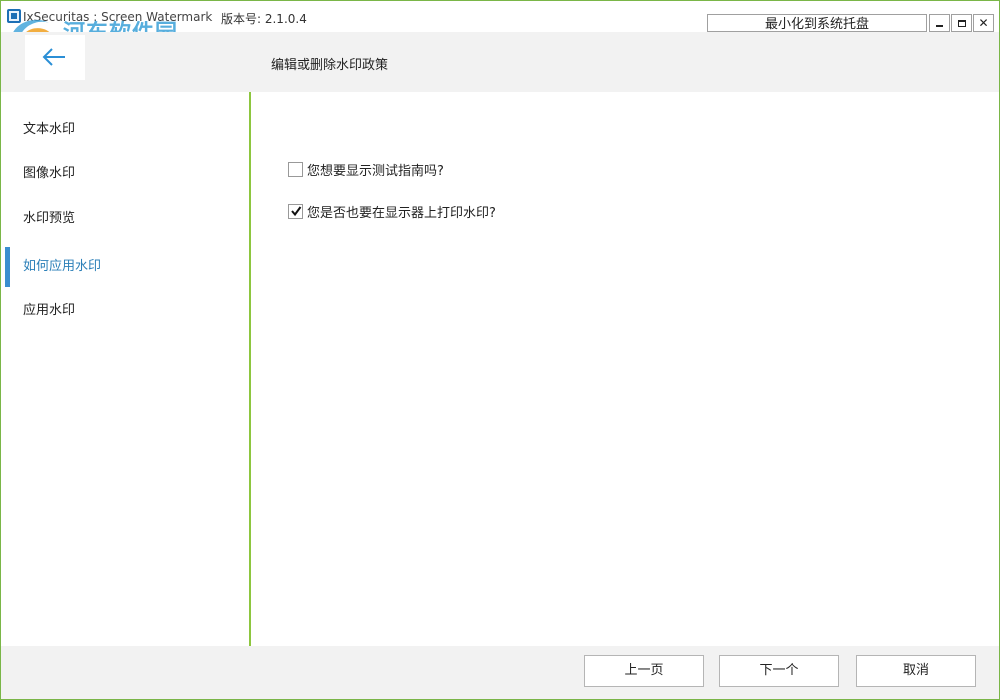 The image size is (1000, 700). What do you see at coordinates (125, 219) in the screenshot?
I see `sidebar-item-watermark-preview: 水印预览` at bounding box center [125, 219].